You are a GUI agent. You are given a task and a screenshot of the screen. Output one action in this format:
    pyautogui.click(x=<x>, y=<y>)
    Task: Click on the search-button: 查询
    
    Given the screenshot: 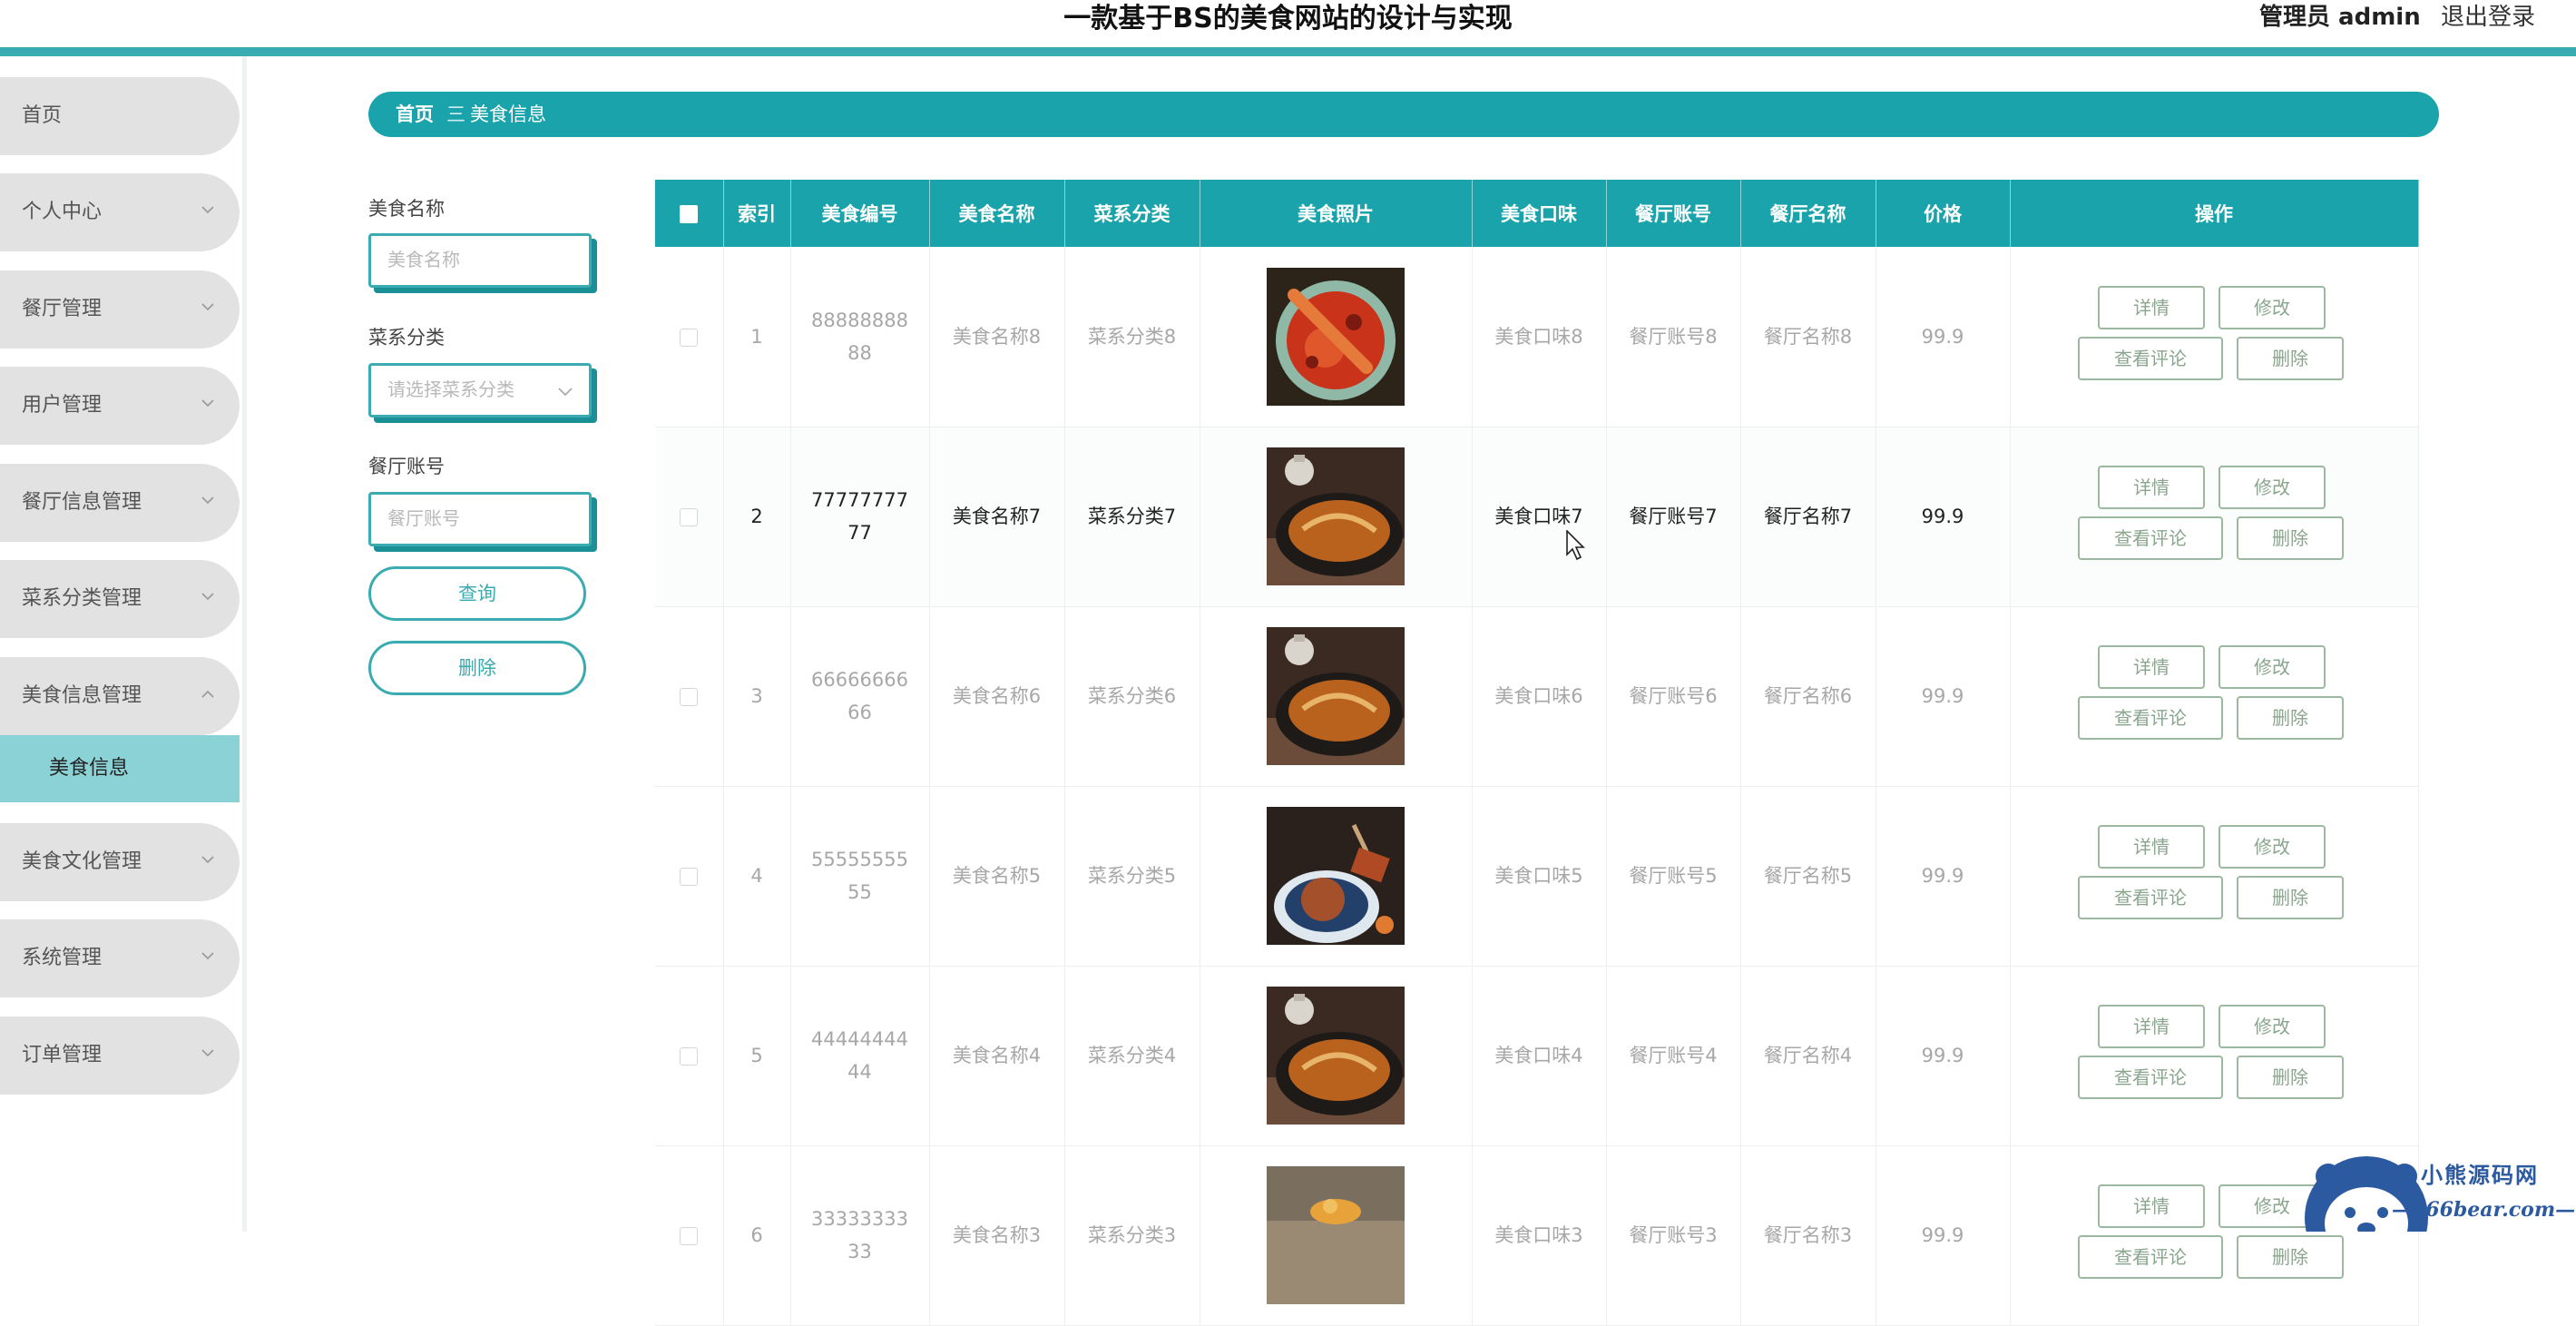 What is the action you would take?
    pyautogui.click(x=477, y=594)
    